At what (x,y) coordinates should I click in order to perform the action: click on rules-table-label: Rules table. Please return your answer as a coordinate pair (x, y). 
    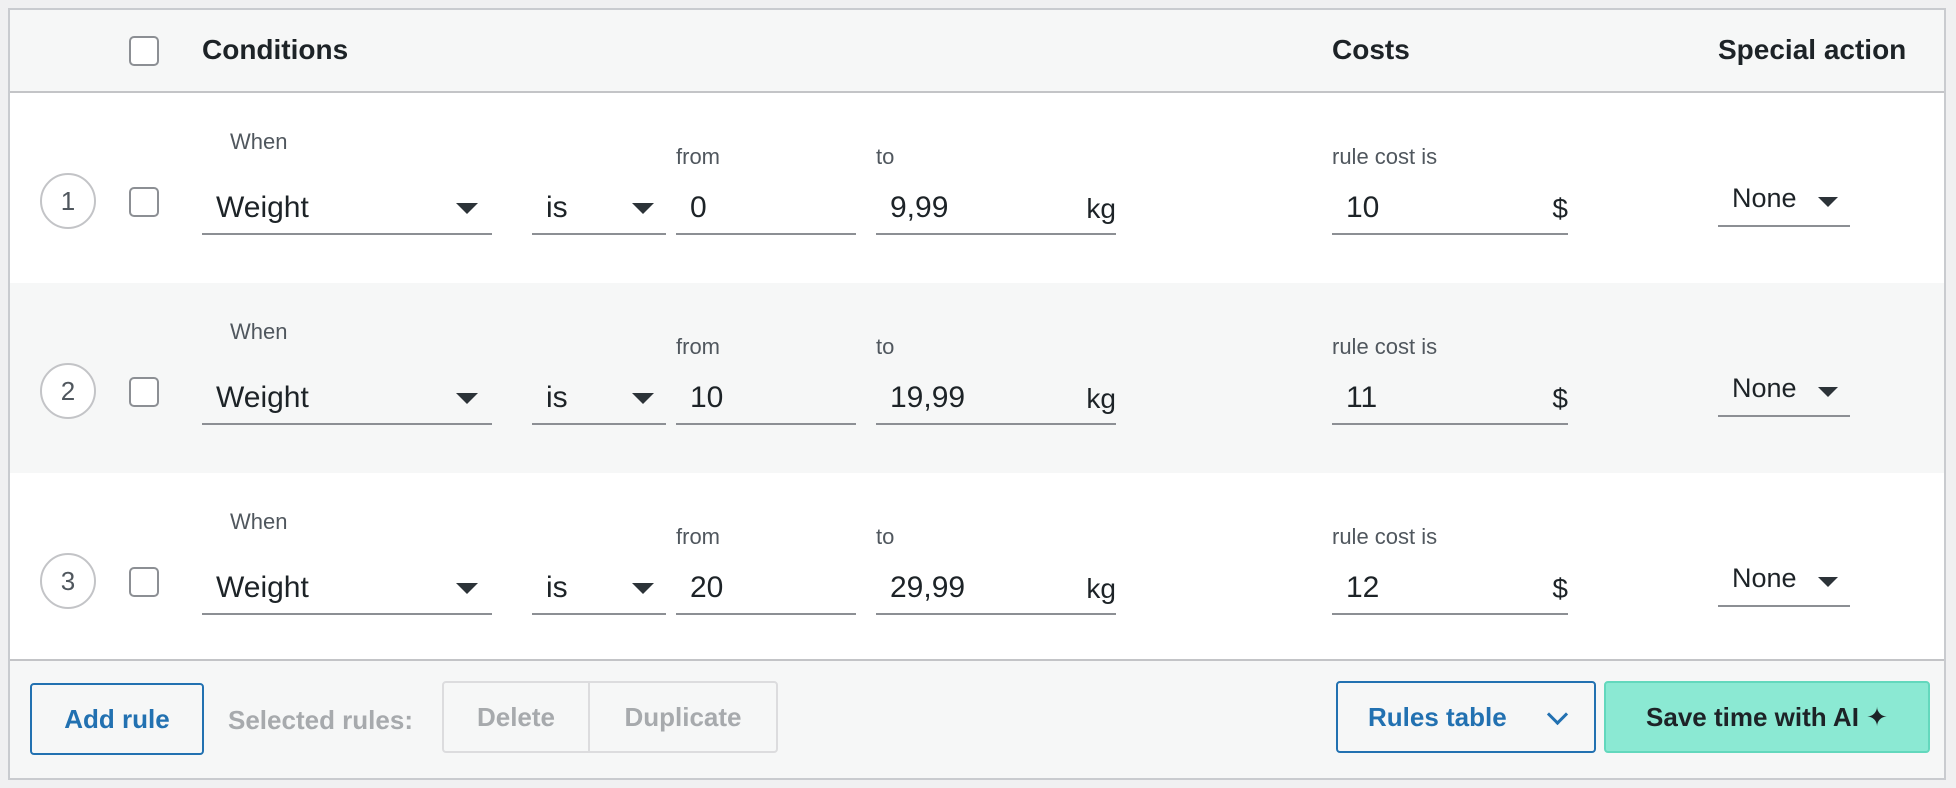
    Looking at the image, I should click on (1437, 717).